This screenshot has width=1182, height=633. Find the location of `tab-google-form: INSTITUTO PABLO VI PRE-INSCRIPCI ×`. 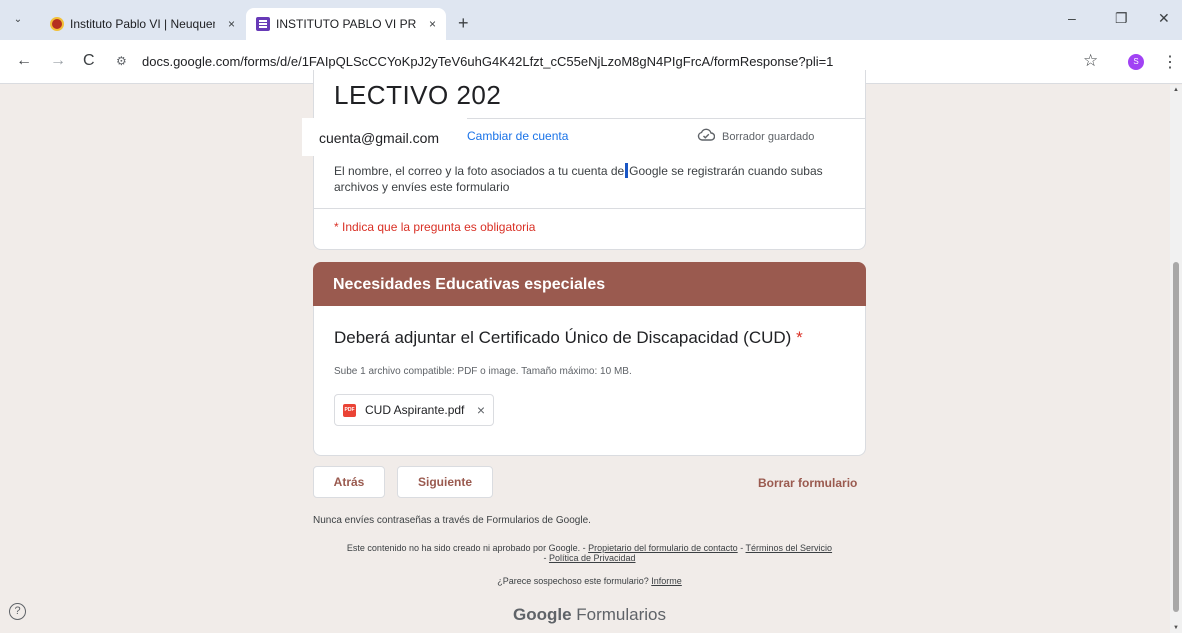

tab-google-form: INSTITUTO PABLO VI PRE-INSCRIPCI × is located at coordinates (346, 24).